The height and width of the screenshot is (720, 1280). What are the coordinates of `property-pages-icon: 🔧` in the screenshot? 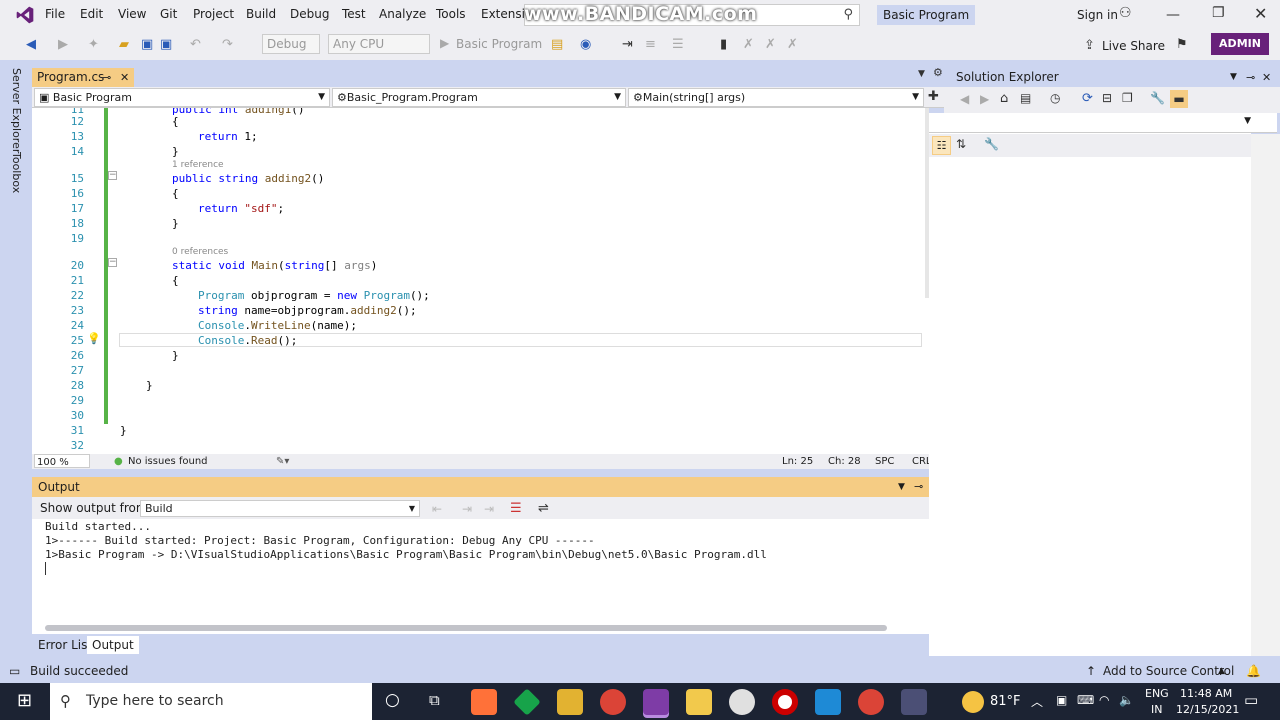 It's located at (991, 144).